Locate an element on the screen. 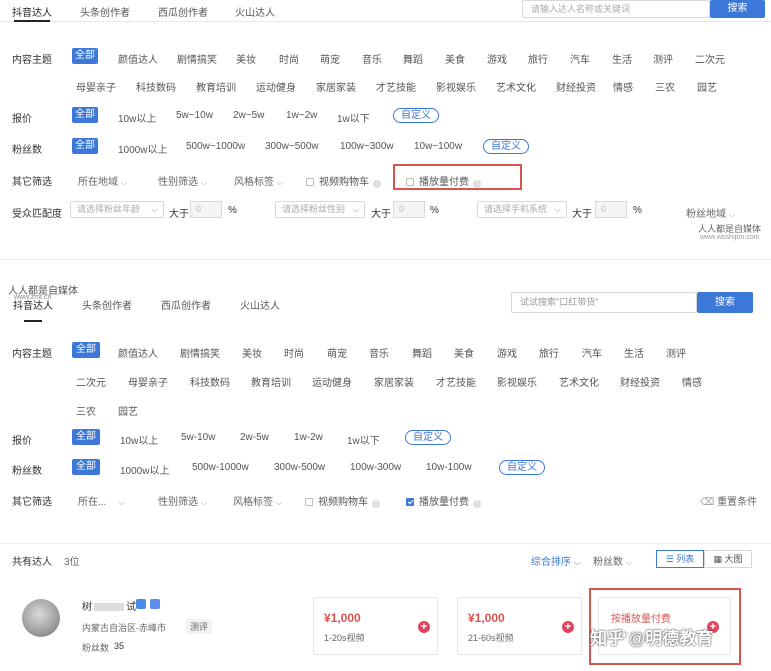 Image resolution: width=771 pixels, height=671 pixels. tab-xigua: 西瓜创作者 is located at coordinates (183, 11).